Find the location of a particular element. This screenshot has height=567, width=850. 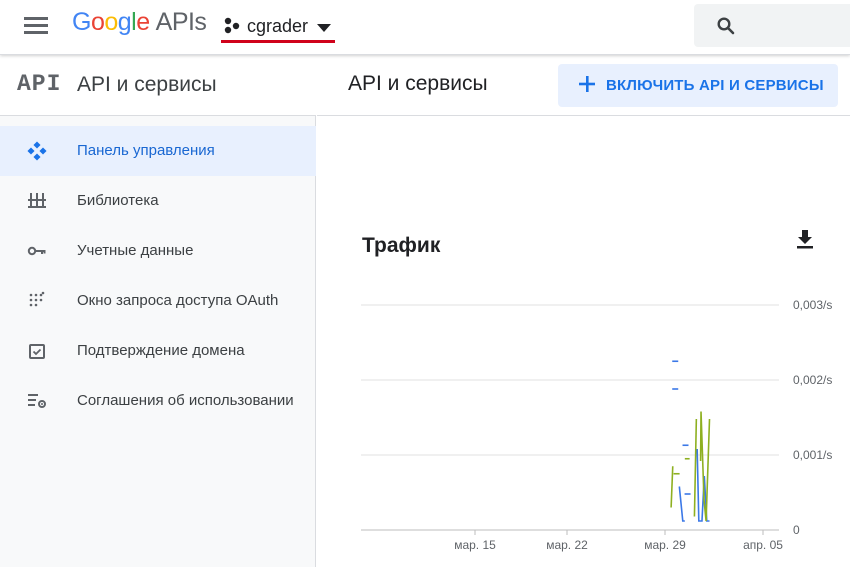

sidebar-item-domain-verification: Подтверждение домена is located at coordinates (158, 351).